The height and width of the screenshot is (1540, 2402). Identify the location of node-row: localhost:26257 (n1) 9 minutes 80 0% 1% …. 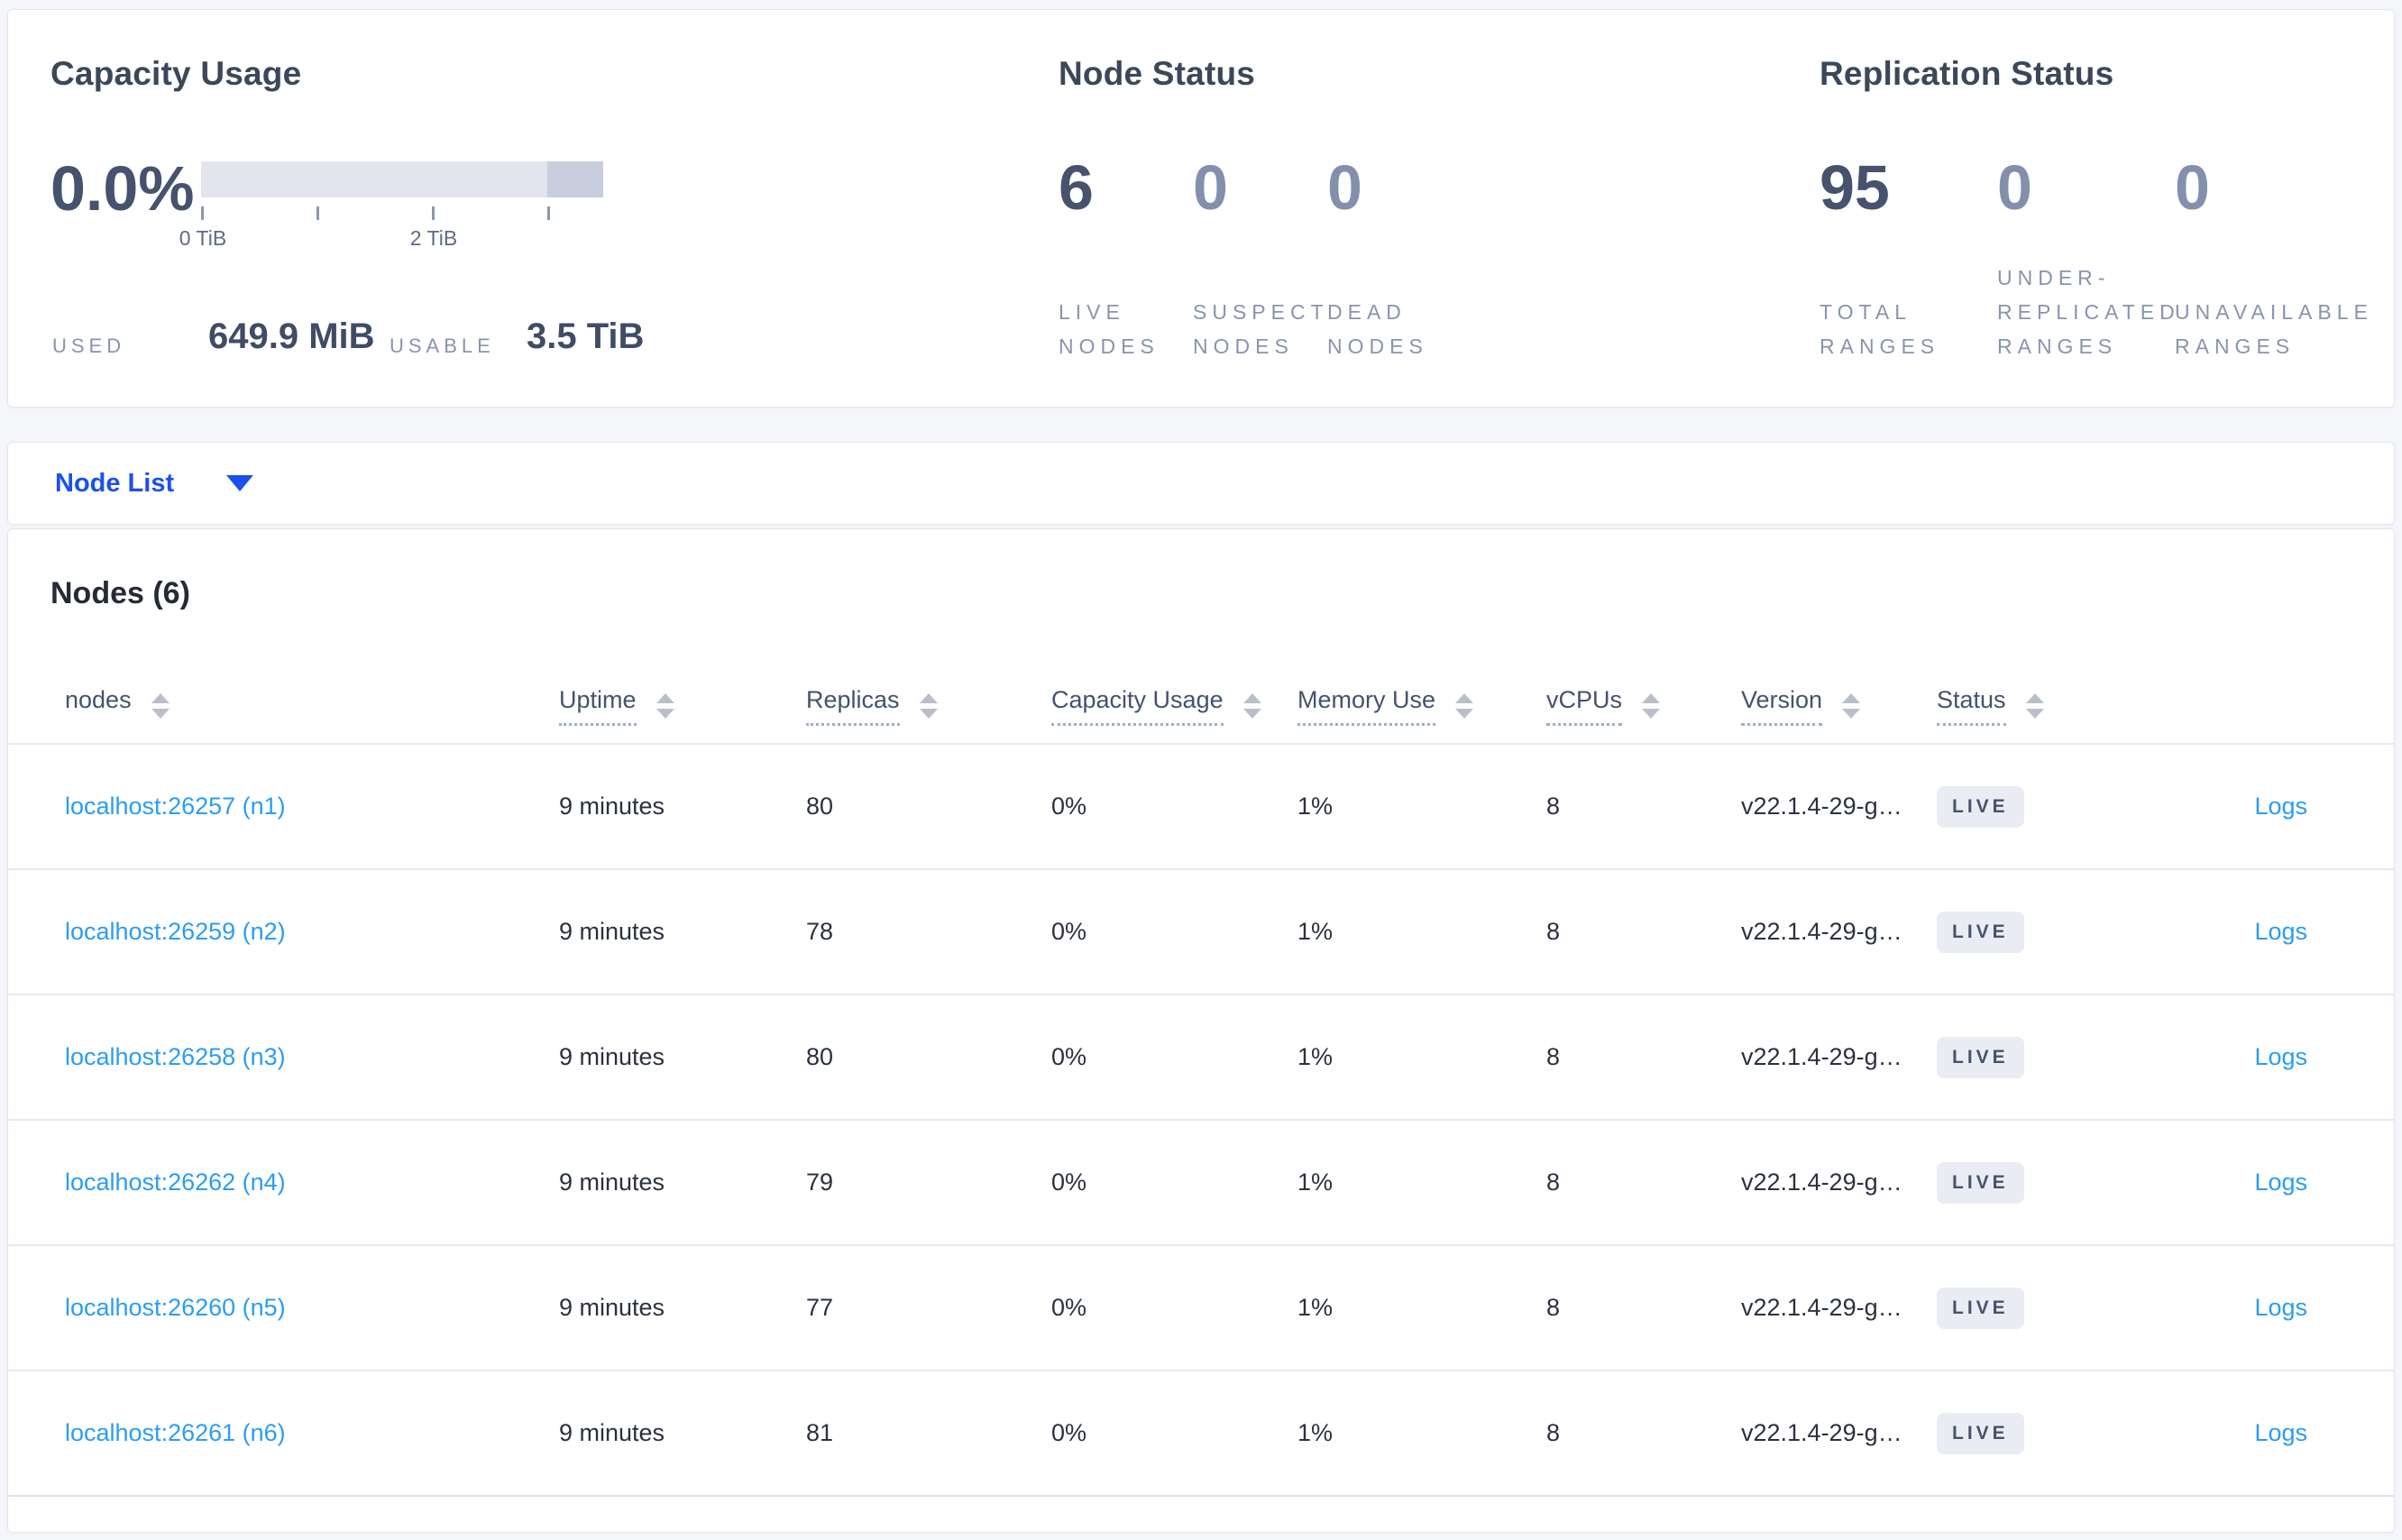
(1201, 807).